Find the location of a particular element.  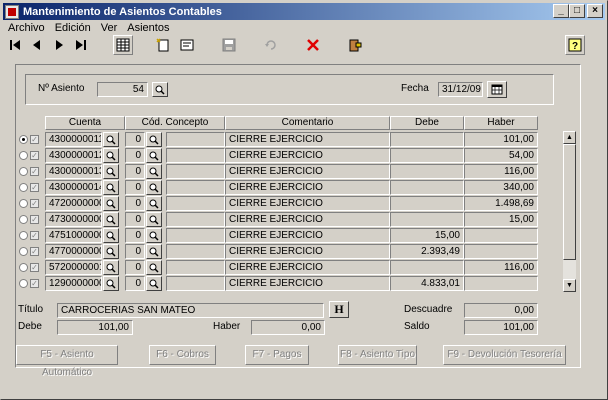

first-record-icon is located at coordinates (15, 45).